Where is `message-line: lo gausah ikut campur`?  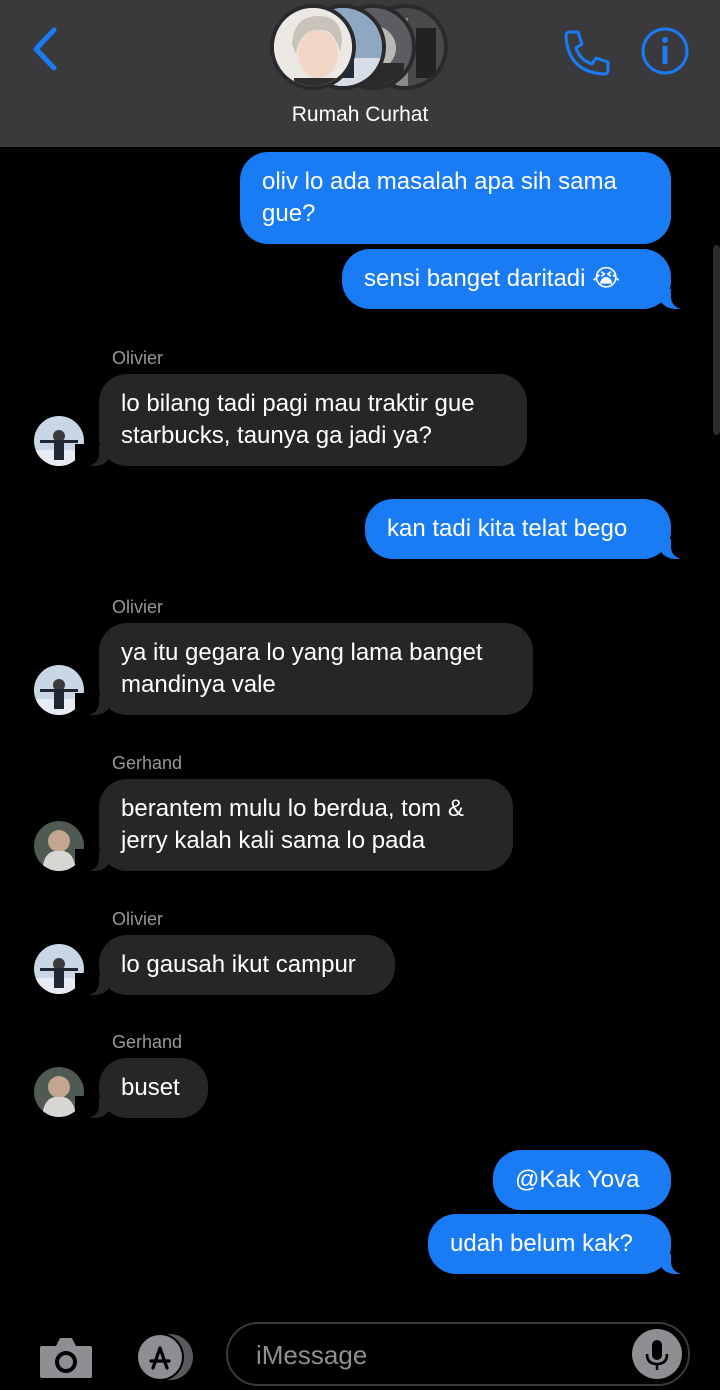 message-line: lo gausah ikut campur is located at coordinates (238, 964).